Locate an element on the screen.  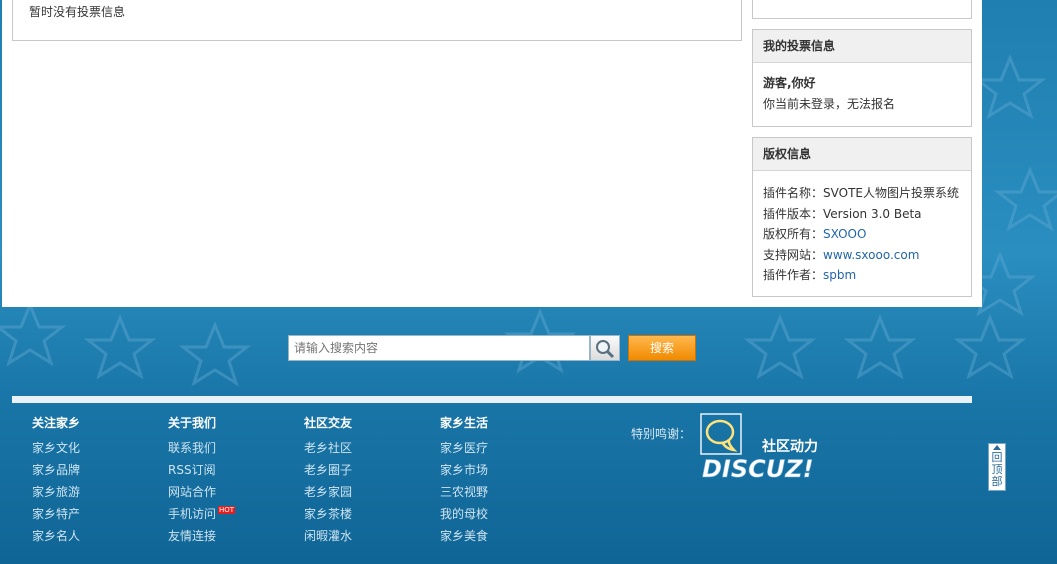
footer-column-title: 社区交友 is located at coordinates (328, 423).